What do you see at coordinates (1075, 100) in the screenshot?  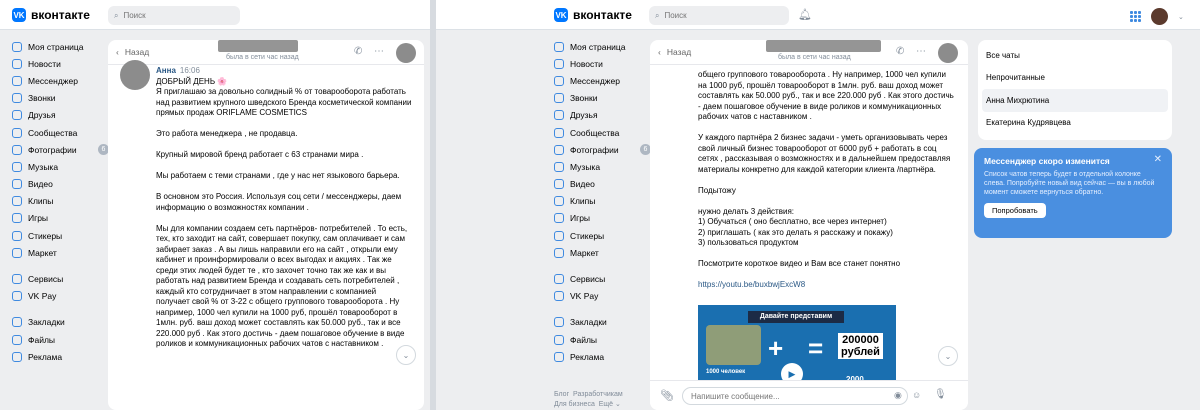 I see `chat-list-item: Анна Михрютина` at bounding box center [1075, 100].